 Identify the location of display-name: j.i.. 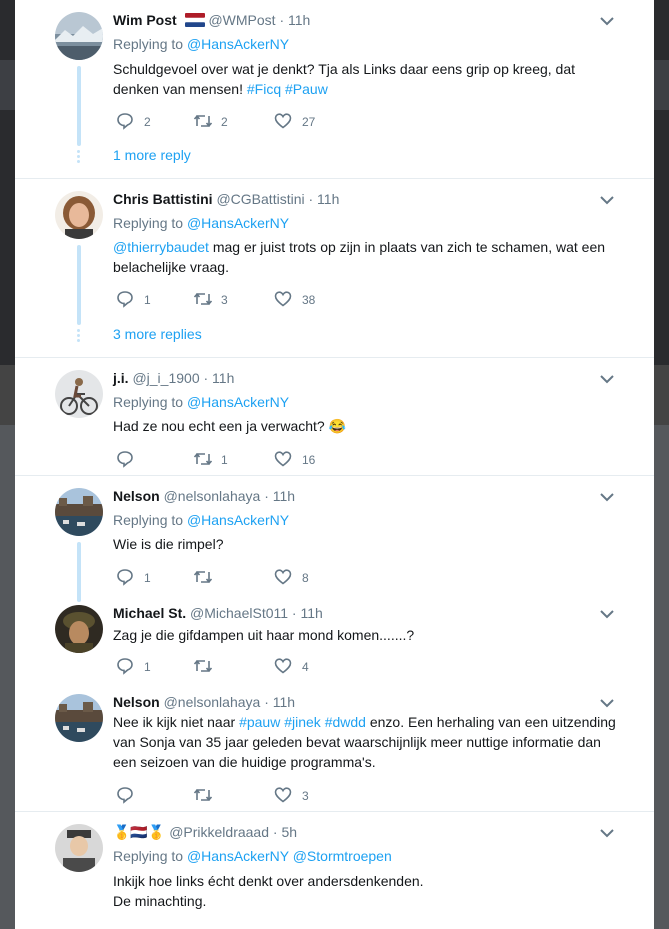
(121, 378).